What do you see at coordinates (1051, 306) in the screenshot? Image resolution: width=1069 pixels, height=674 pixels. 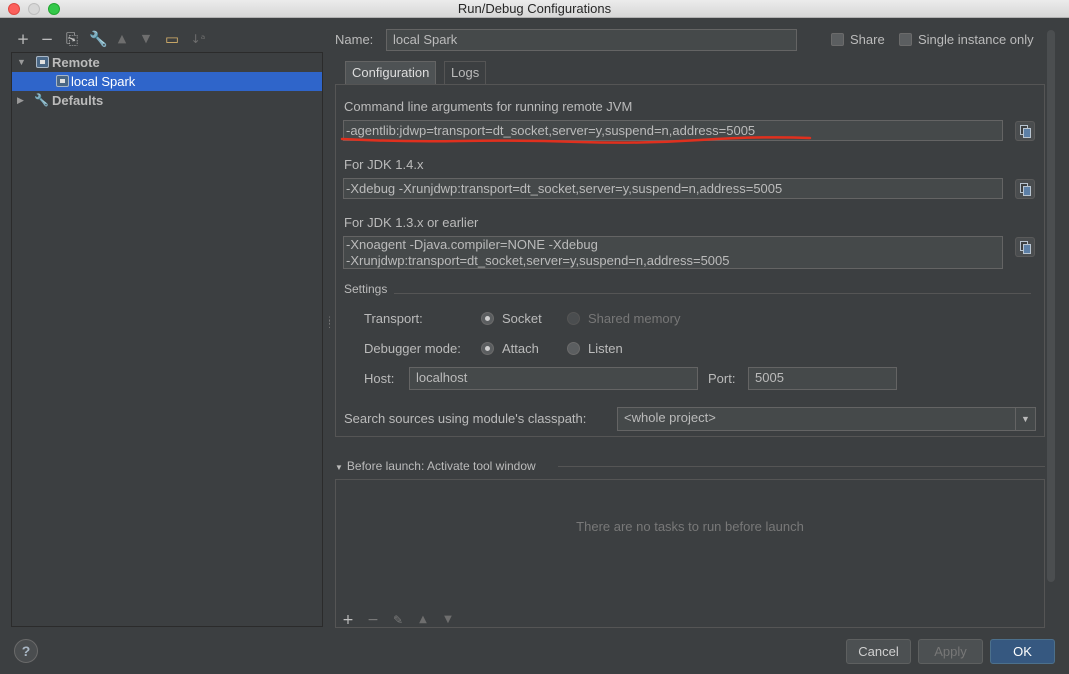 I see `vertical-scrollbar` at bounding box center [1051, 306].